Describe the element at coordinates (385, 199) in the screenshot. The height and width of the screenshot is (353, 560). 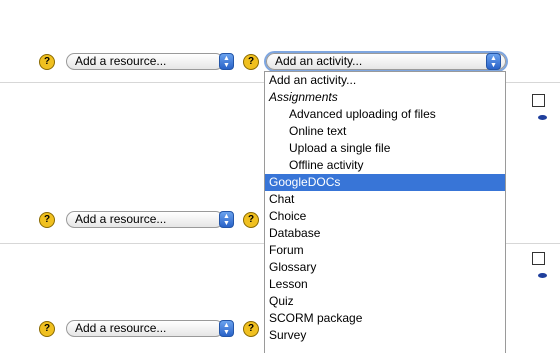
I see `dropdown-option: Chat` at that location.